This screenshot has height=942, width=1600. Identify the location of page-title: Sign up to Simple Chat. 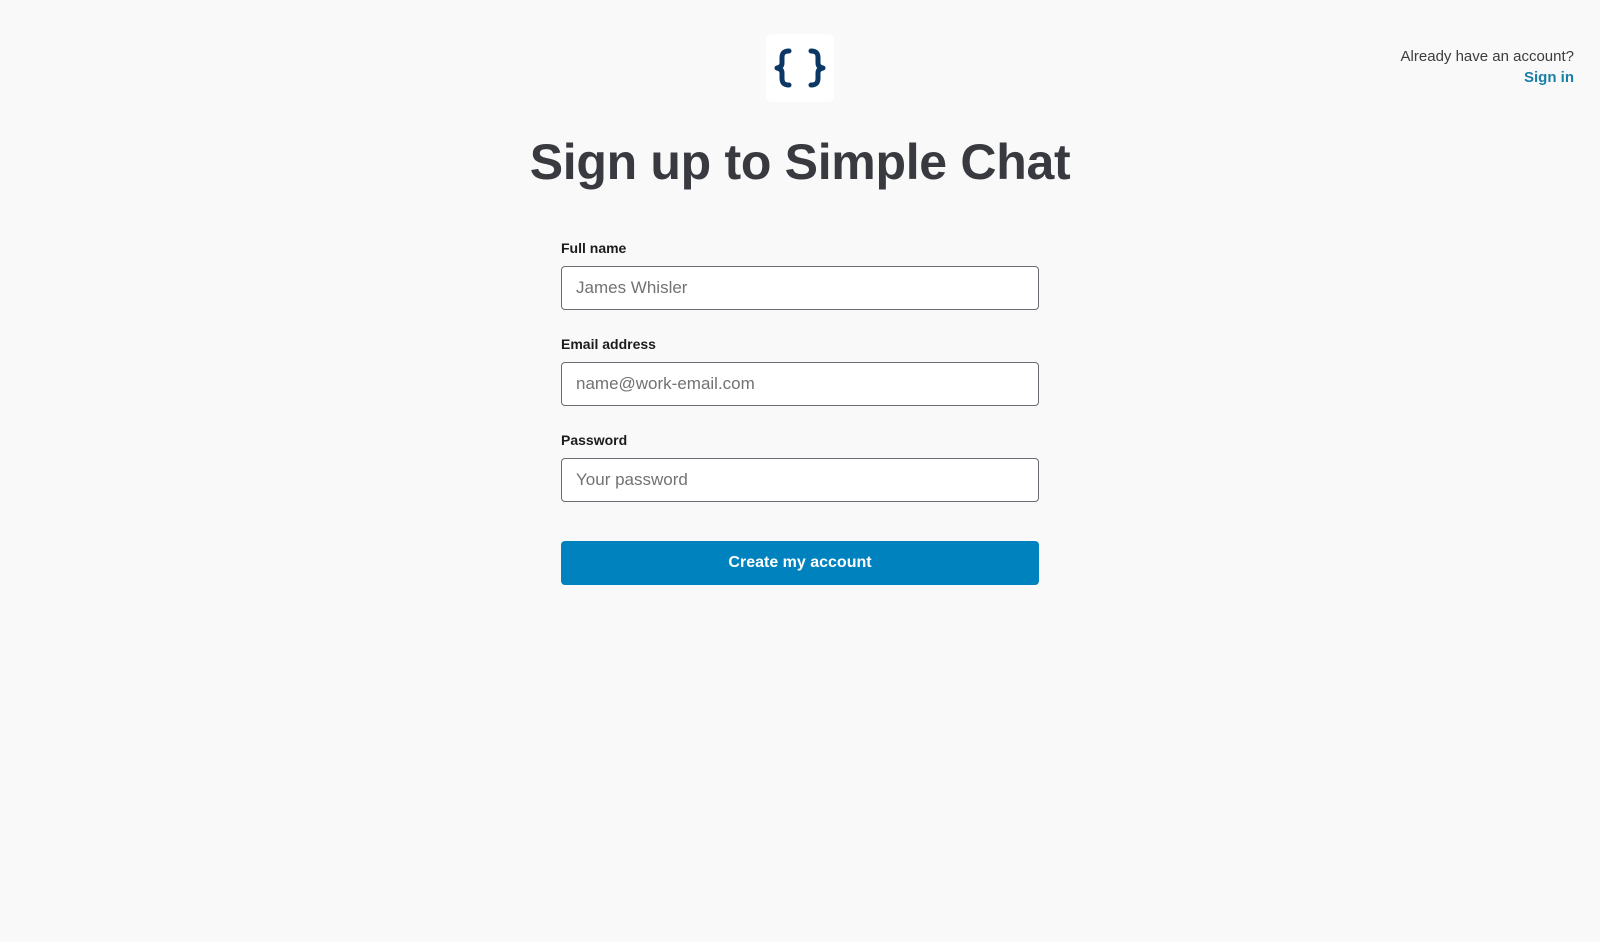
(800, 162).